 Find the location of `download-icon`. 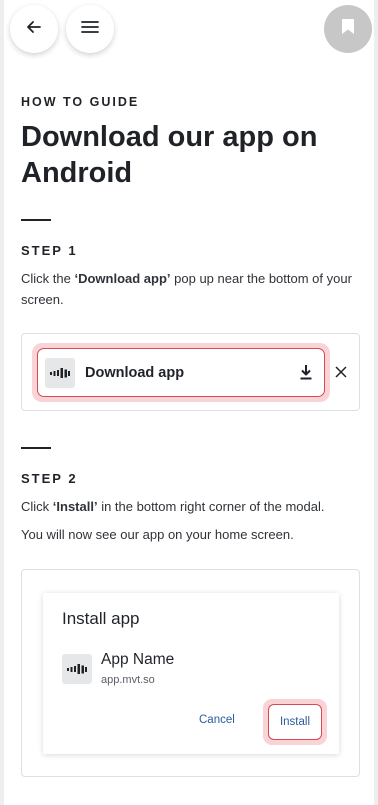

download-icon is located at coordinates (306, 374).